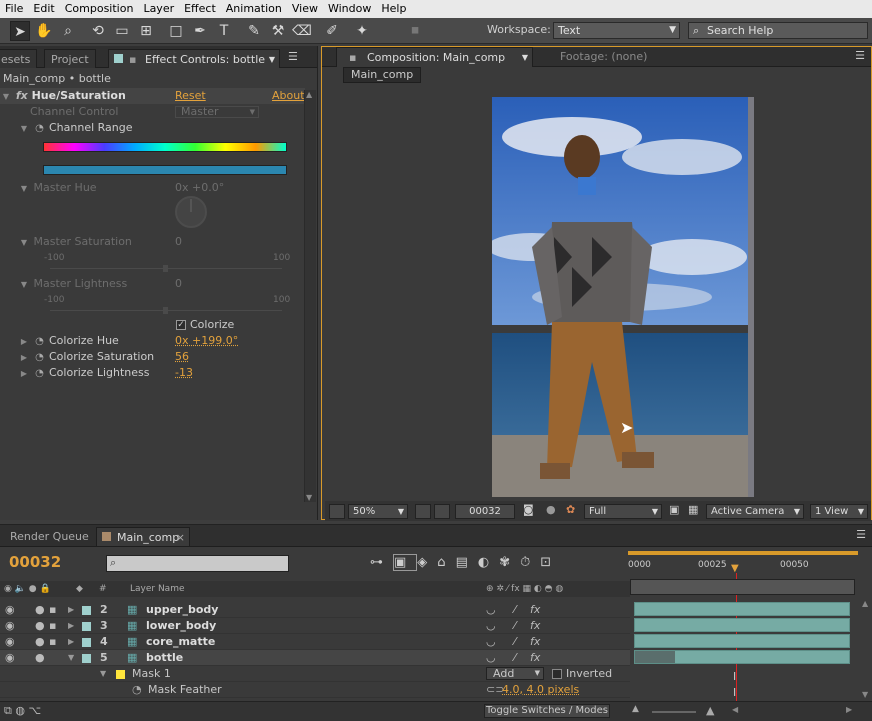 This screenshot has height=721, width=872. Describe the element at coordinates (315, 626) in the screenshot. I see `table-row: ◉ ● ▪ ▶ 3 ▦ lower_body ◡ ⁄ fx` at that location.